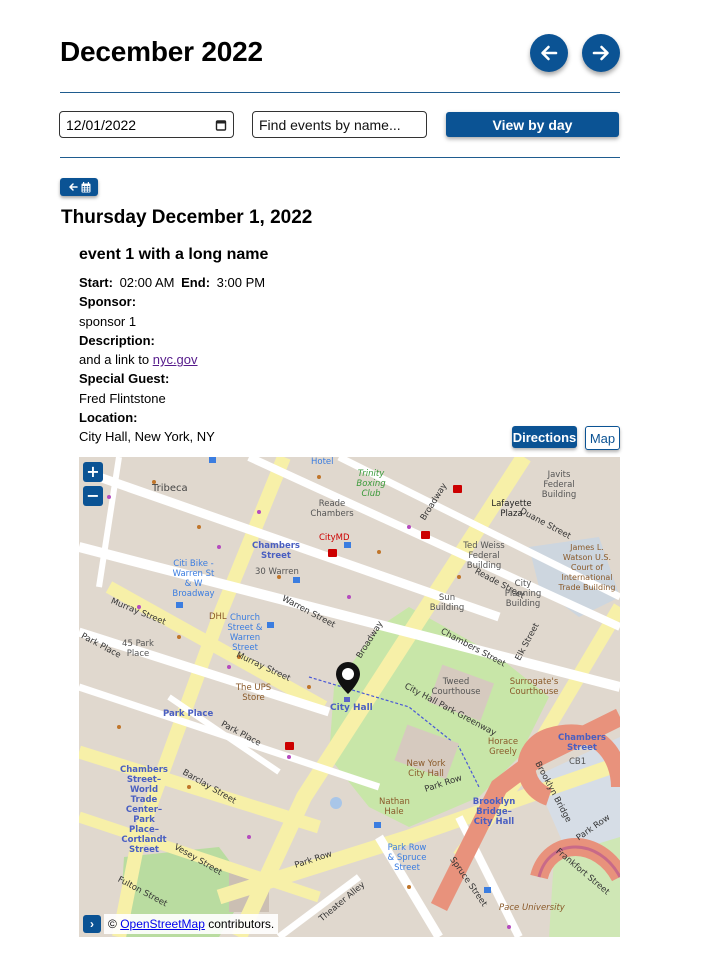  Describe the element at coordinates (188, 714) in the screenshot. I see `map-label-park-place-station: Park Place` at that location.